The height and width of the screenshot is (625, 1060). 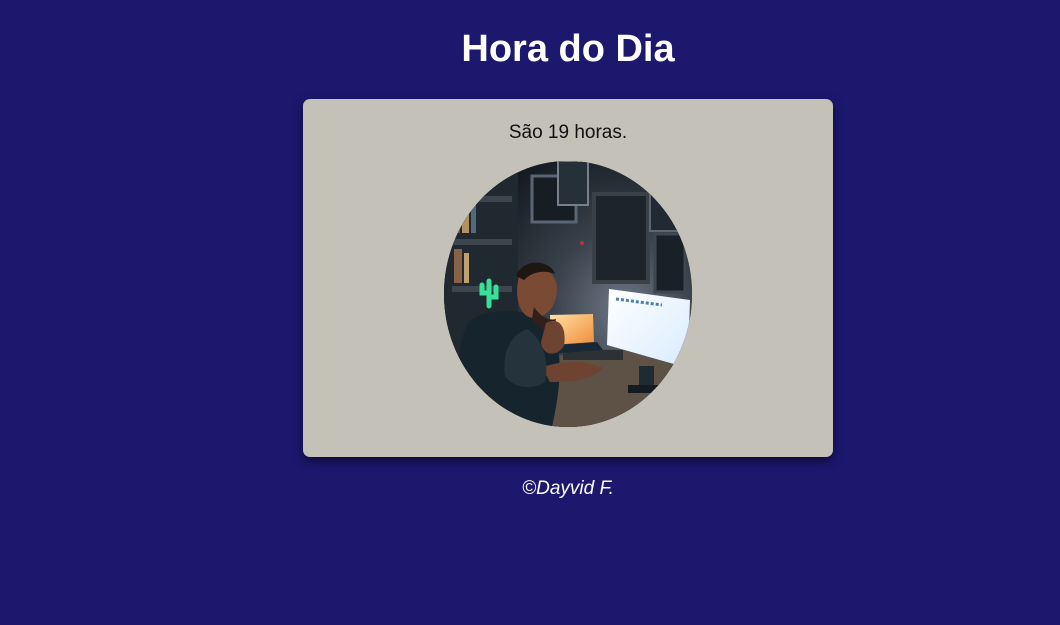 What do you see at coordinates (568, 488) in the screenshot?
I see `copyright-footer: ©Dayvid F.` at bounding box center [568, 488].